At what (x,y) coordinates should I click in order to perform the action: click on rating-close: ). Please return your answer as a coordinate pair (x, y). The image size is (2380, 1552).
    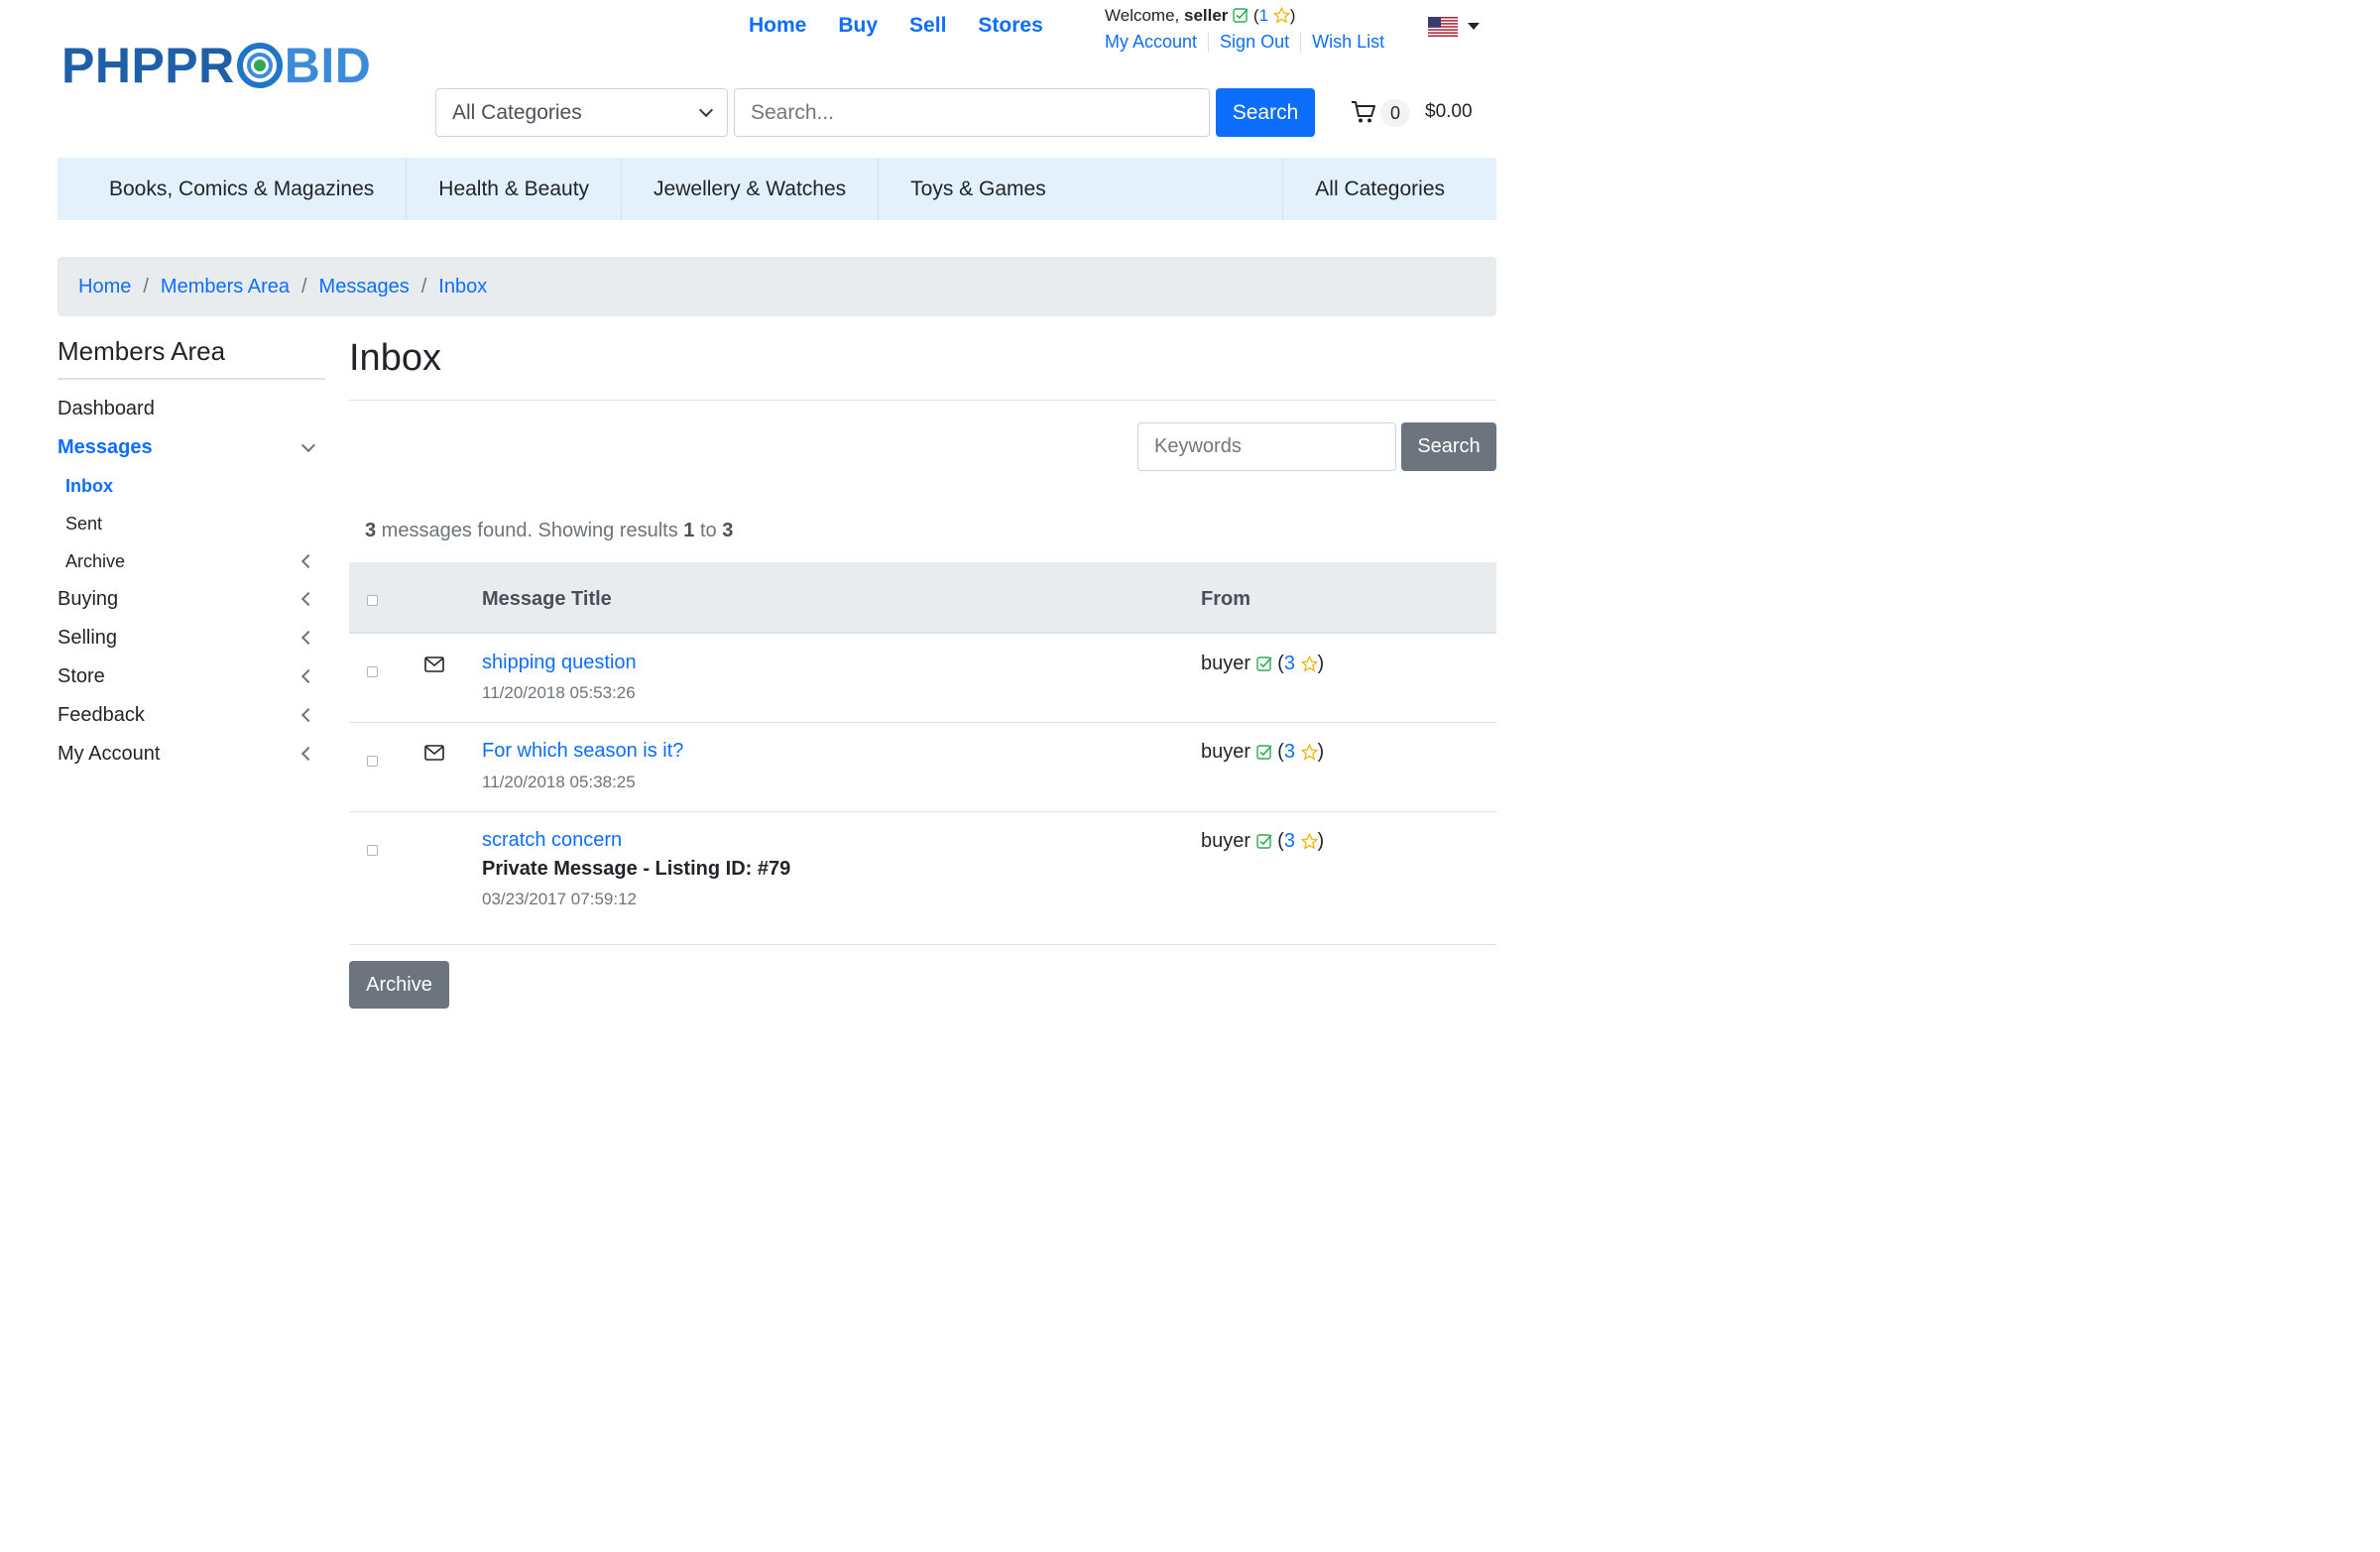
    Looking at the image, I should click on (1292, 15).